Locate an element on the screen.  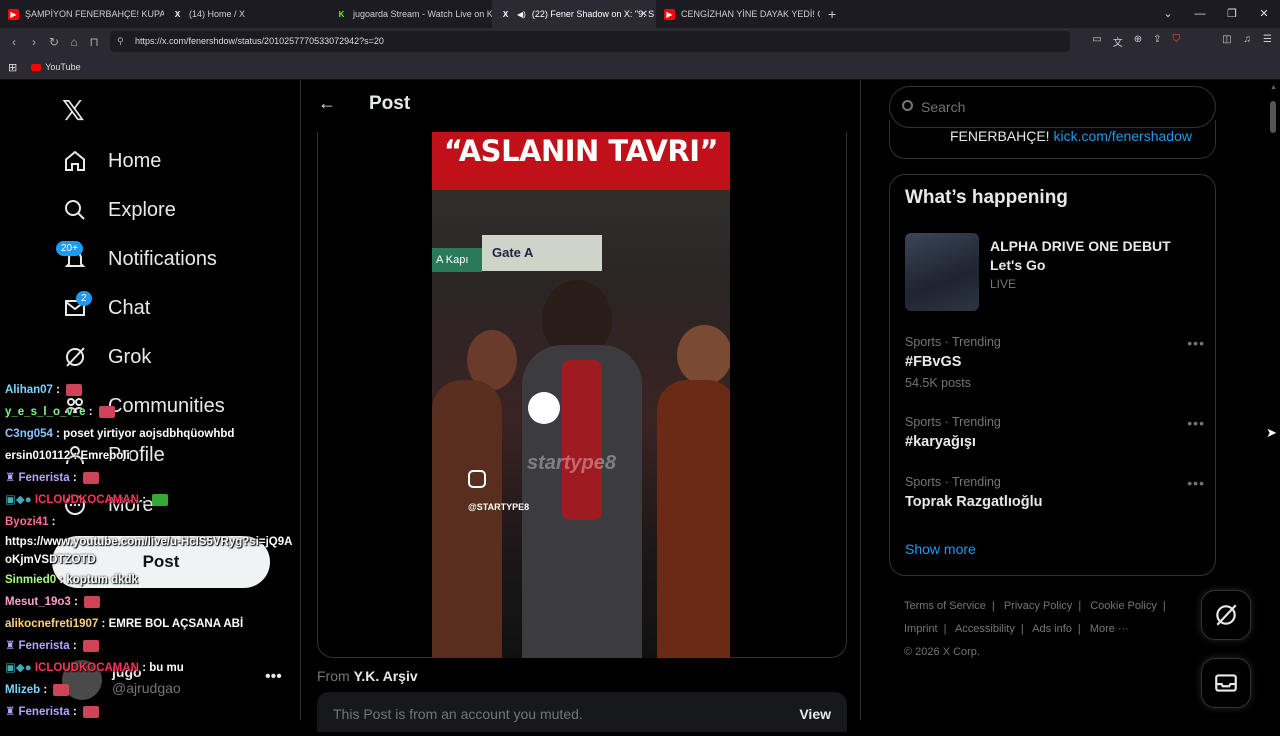
apps-grid-icon: ⊞ is located at coordinates (12, 67).